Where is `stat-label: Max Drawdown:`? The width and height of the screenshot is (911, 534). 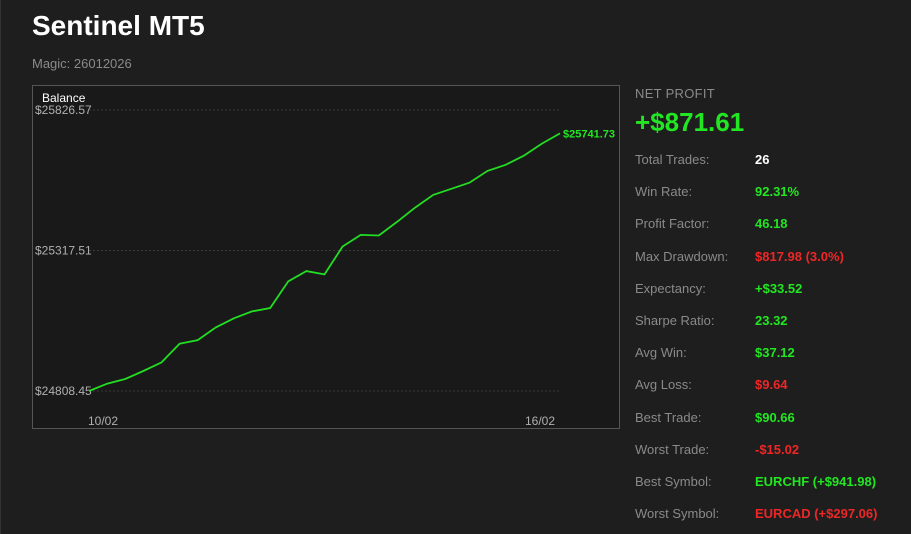 stat-label: Max Drawdown: is located at coordinates (682, 256).